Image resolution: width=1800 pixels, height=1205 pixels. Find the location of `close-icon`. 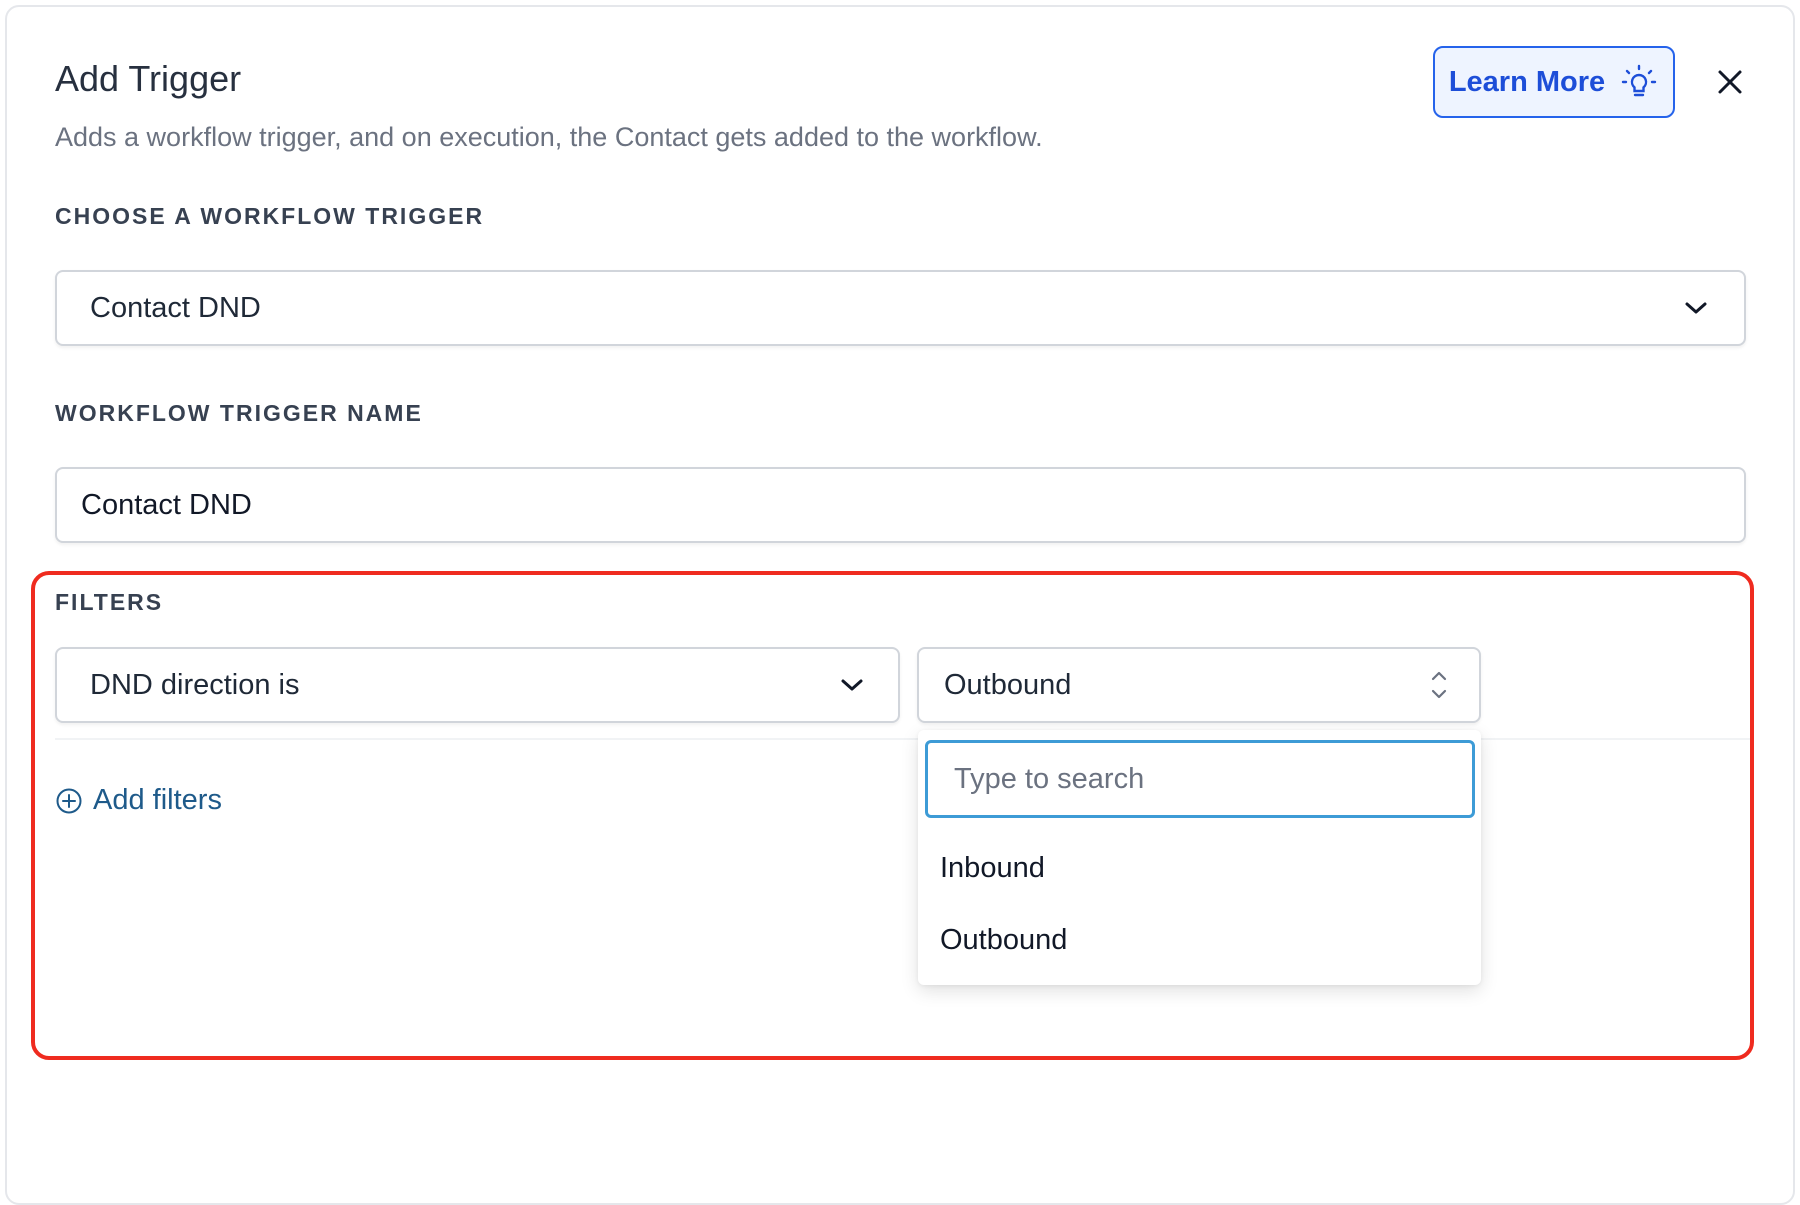

close-icon is located at coordinates (1730, 82).